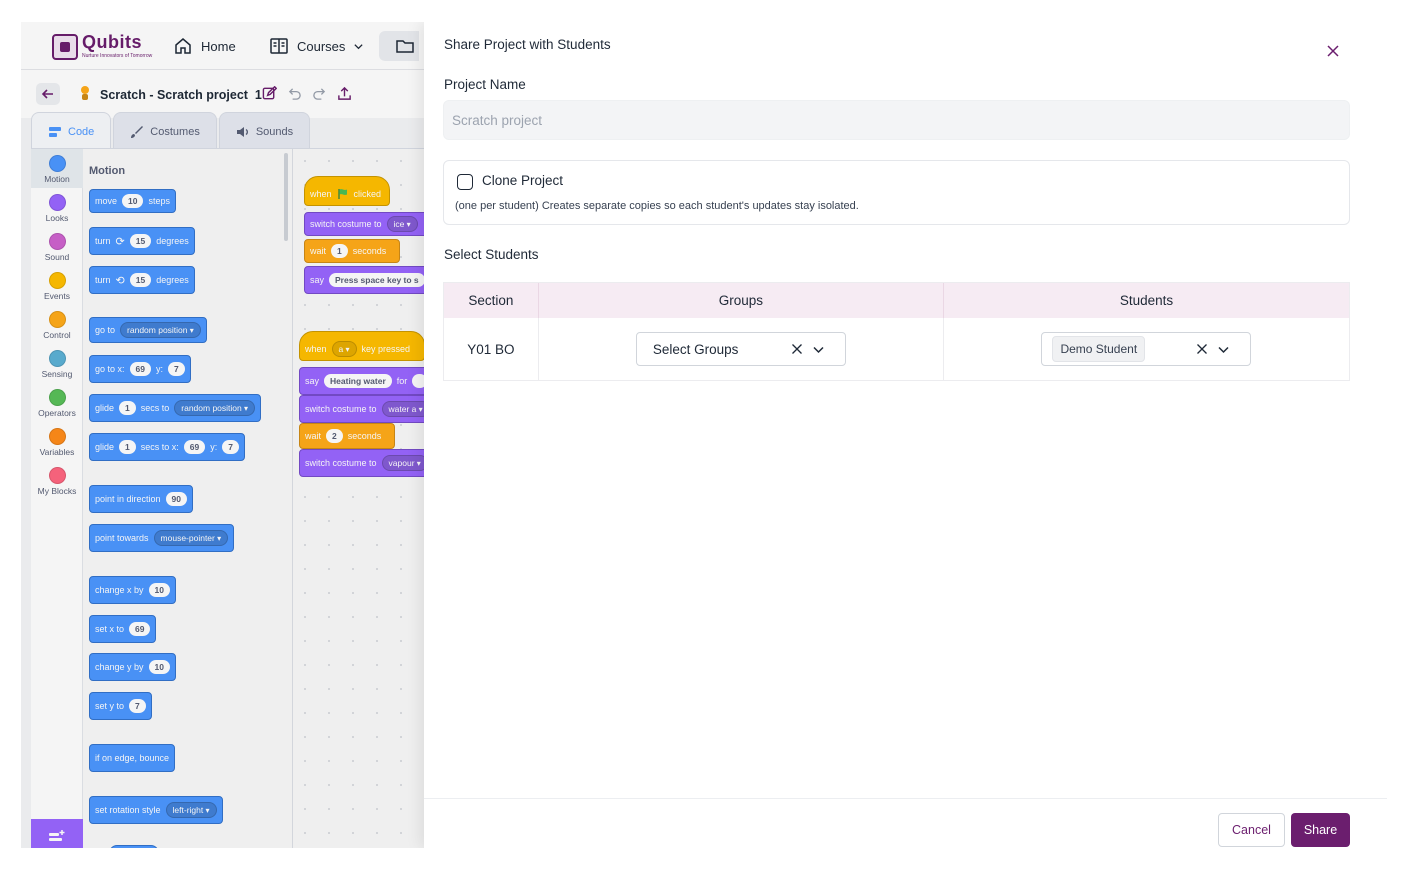  I want to click on clone-project-label: Clone Project, so click(522, 180).